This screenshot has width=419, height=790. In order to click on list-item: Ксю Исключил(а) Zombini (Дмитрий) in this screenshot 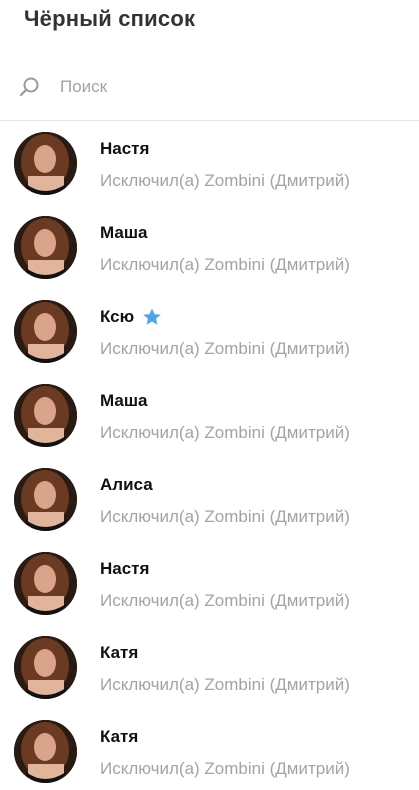, I will do `click(209, 332)`.